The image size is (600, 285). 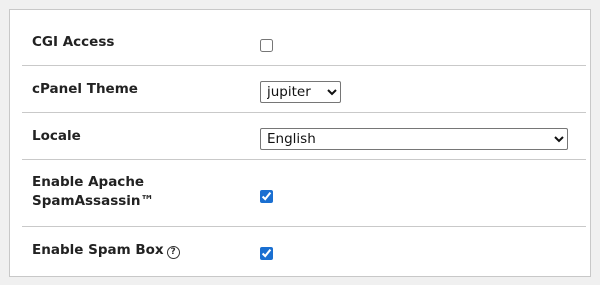 I want to click on spamassassin-checkbox, so click(x=266, y=196).